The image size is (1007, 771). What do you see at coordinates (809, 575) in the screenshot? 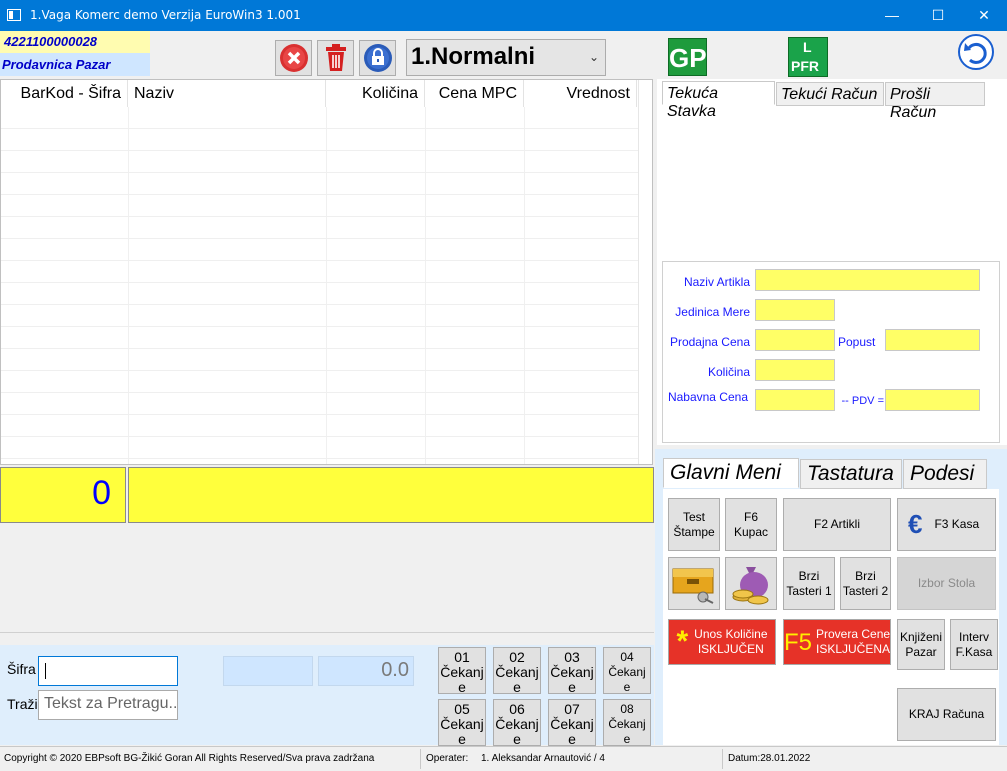
I see `button-label: Brzi` at bounding box center [809, 575].